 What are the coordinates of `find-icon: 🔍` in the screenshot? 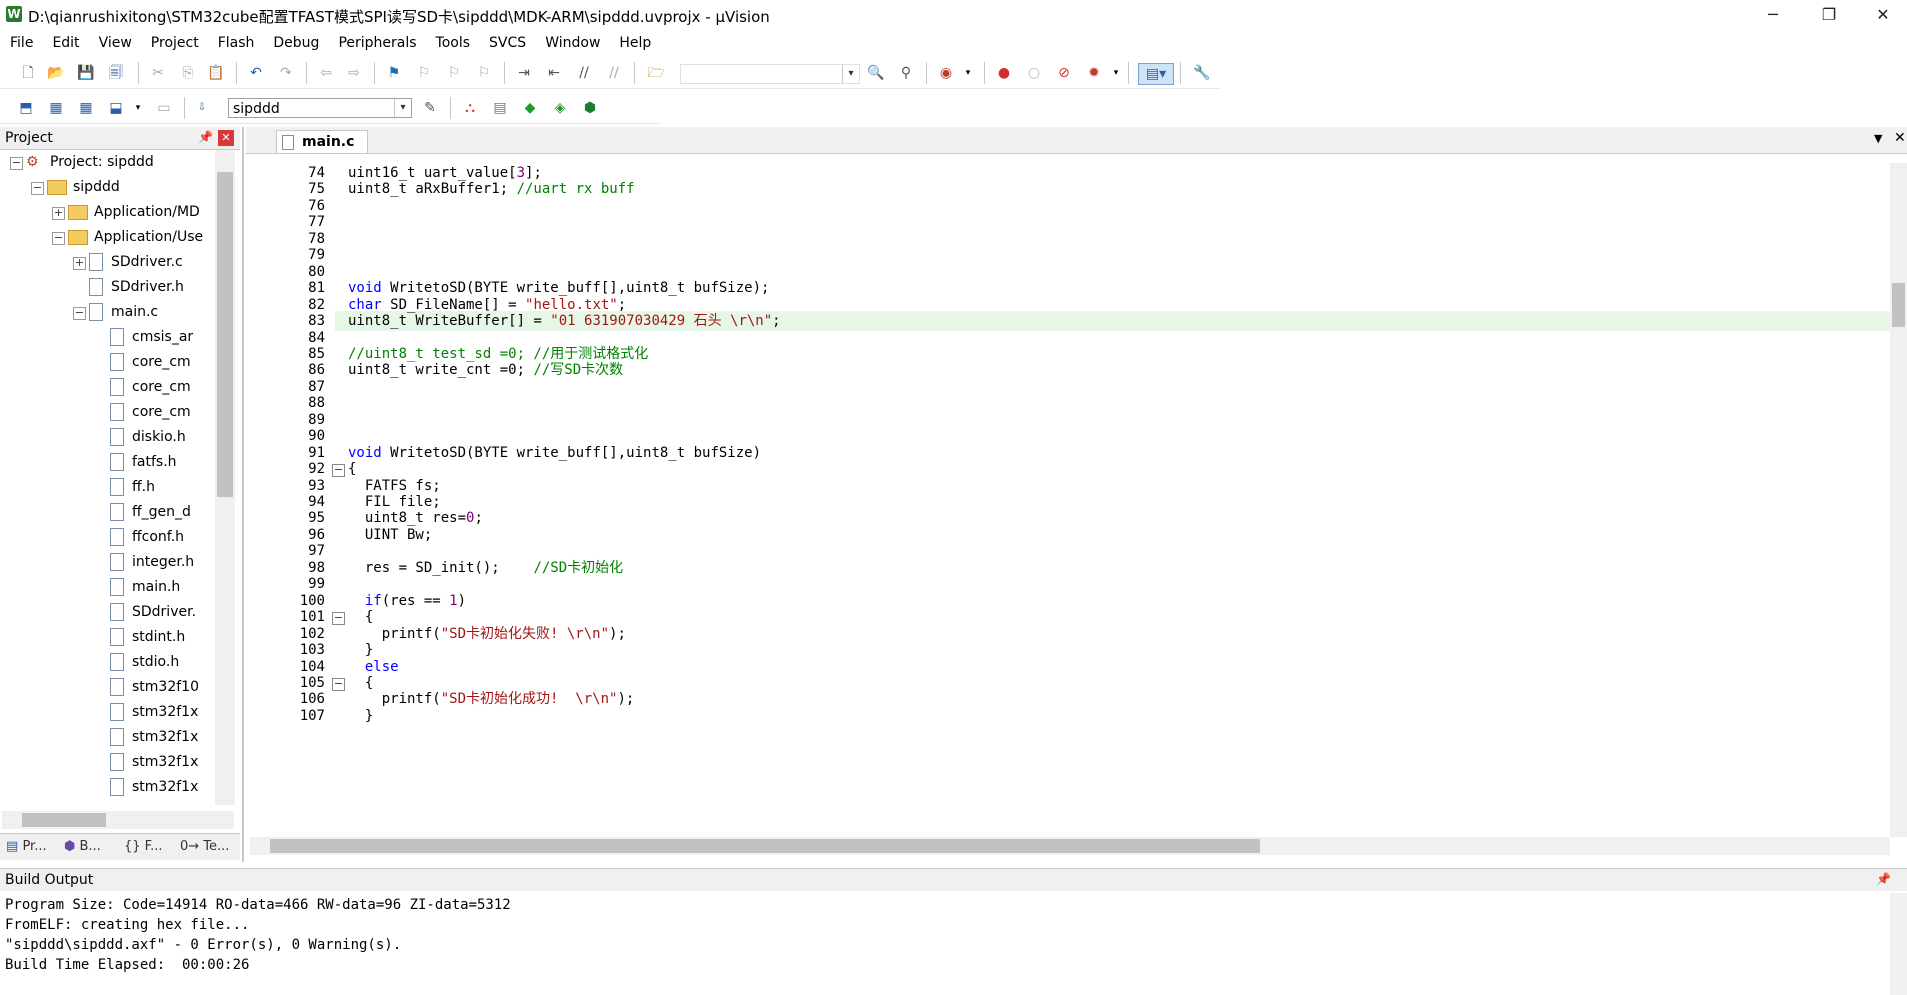 It's located at (876, 73).